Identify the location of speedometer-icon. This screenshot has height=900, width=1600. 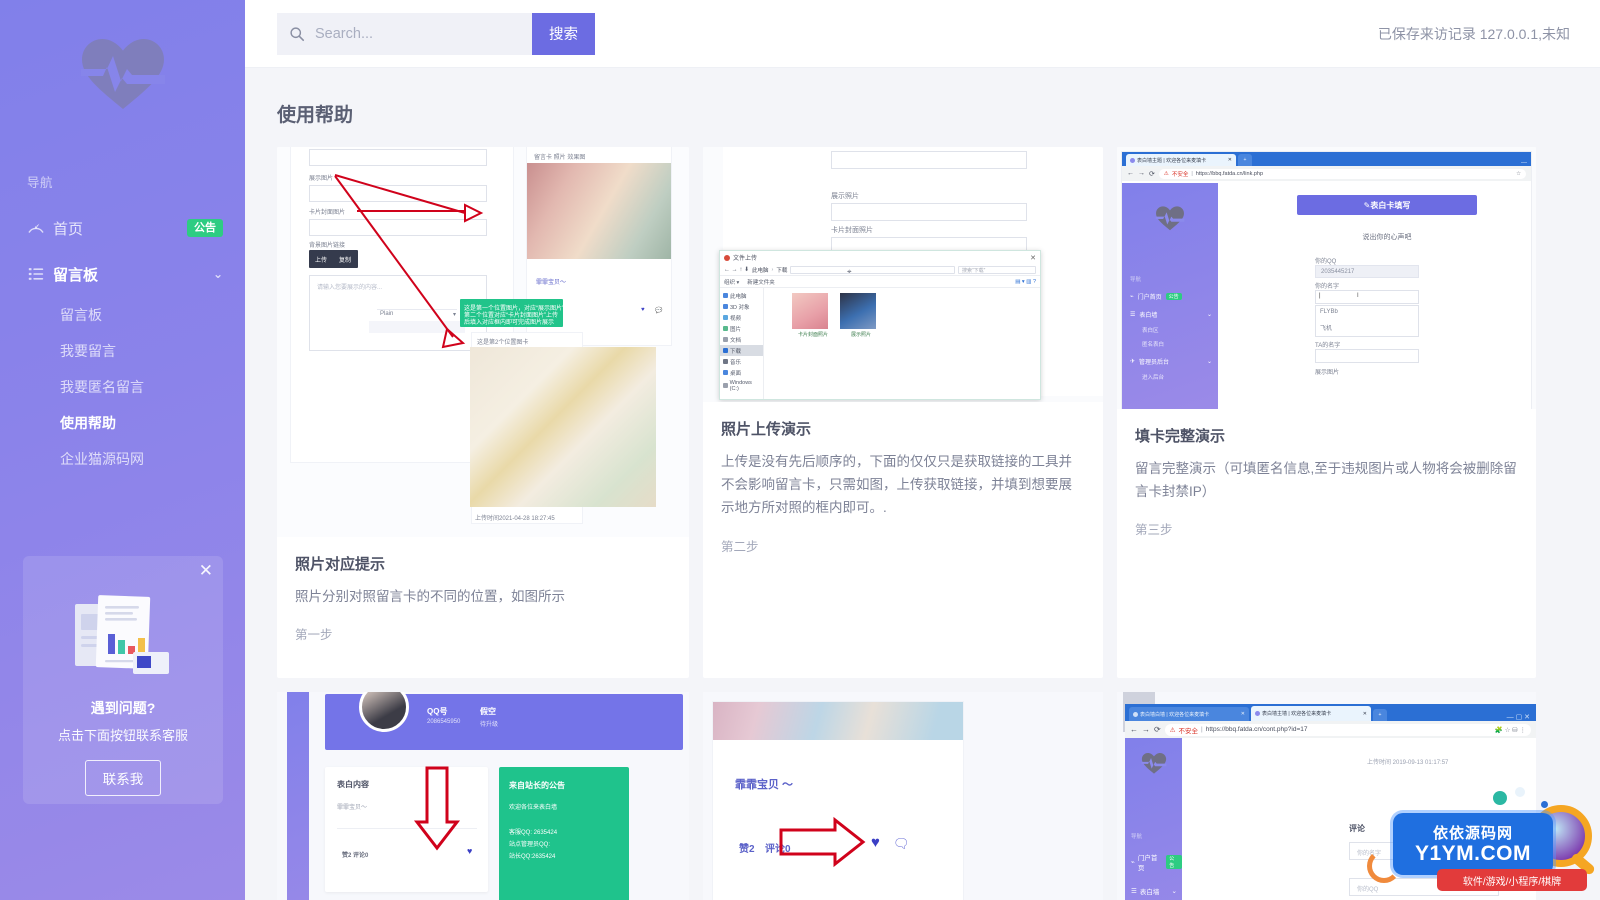
(40, 228).